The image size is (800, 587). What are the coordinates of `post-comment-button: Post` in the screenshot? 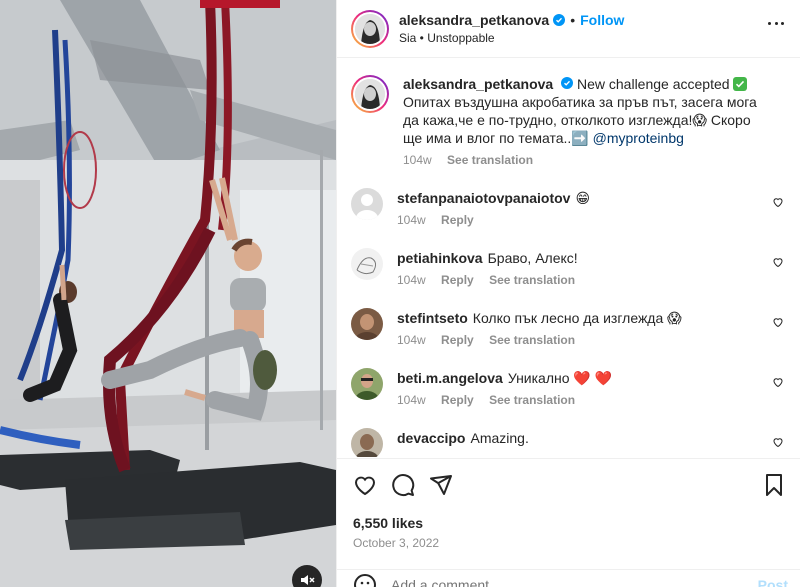 It's located at (773, 582).